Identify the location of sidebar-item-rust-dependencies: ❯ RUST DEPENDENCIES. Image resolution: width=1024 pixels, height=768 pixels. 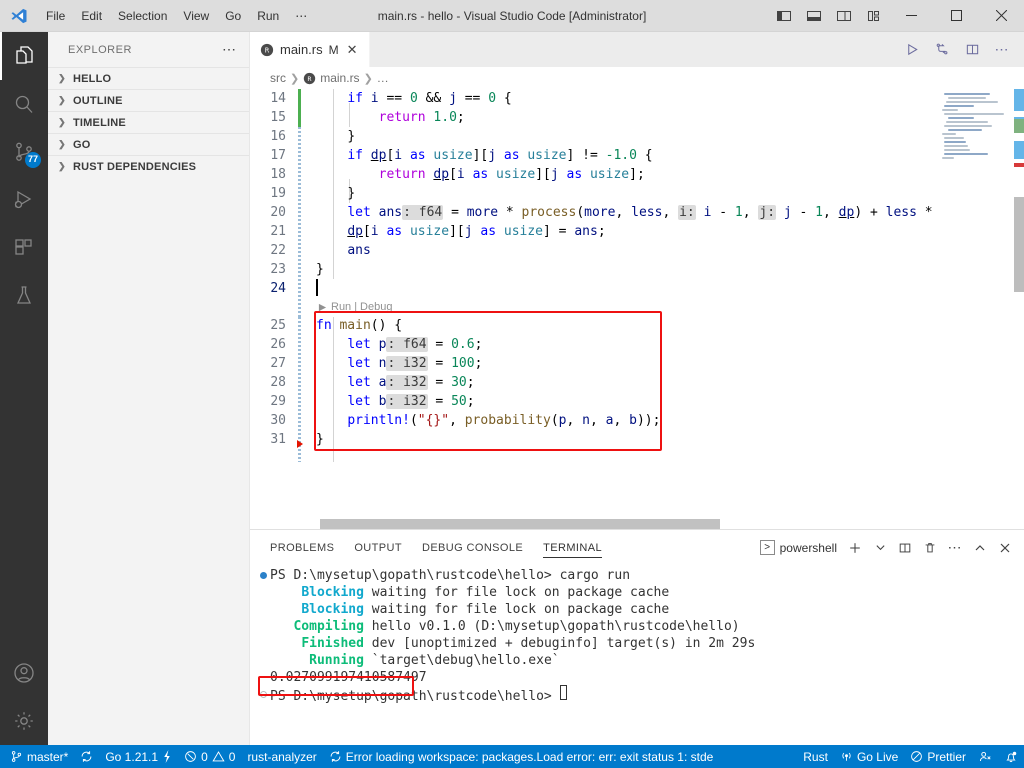
(148, 166).